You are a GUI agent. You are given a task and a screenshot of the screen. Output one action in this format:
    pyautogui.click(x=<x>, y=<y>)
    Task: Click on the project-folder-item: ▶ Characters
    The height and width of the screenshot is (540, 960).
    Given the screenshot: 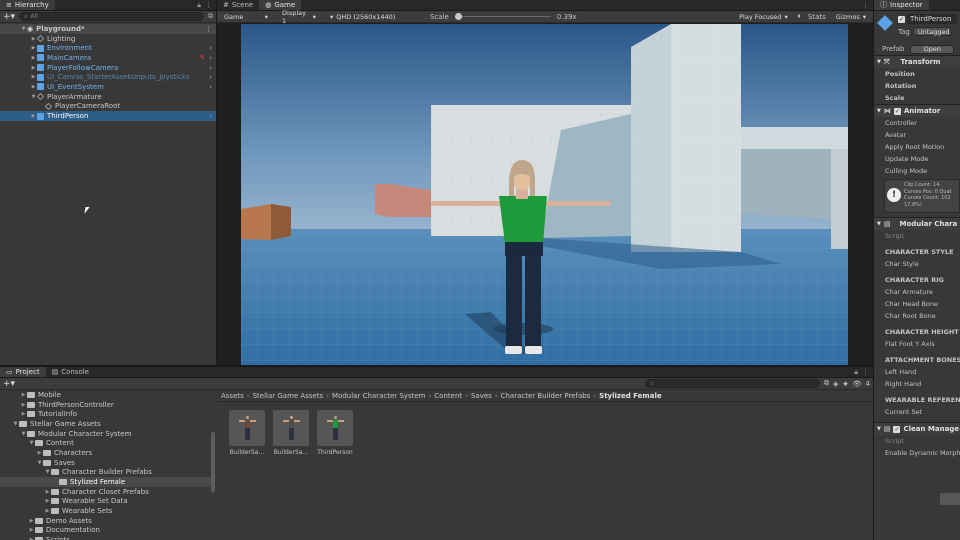 What is the action you would take?
    pyautogui.click(x=105, y=453)
    